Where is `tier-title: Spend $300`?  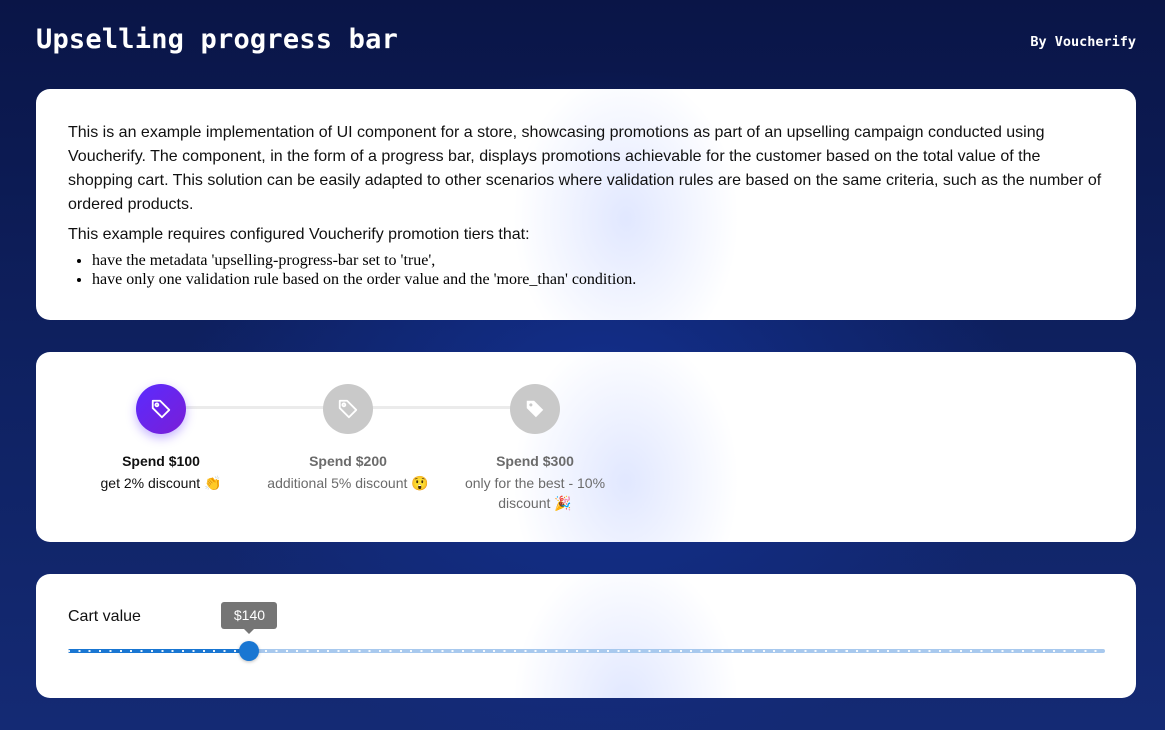 tier-title: Spend $300 is located at coordinates (535, 461).